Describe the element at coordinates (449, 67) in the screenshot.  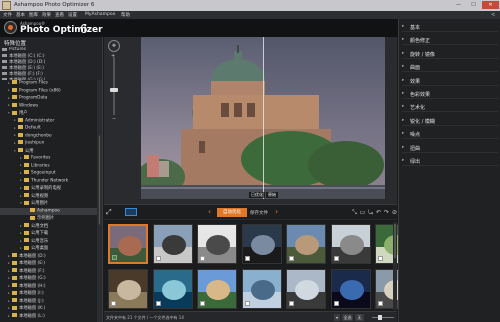
I see `tool-category: ▸ 曲面` at that location.